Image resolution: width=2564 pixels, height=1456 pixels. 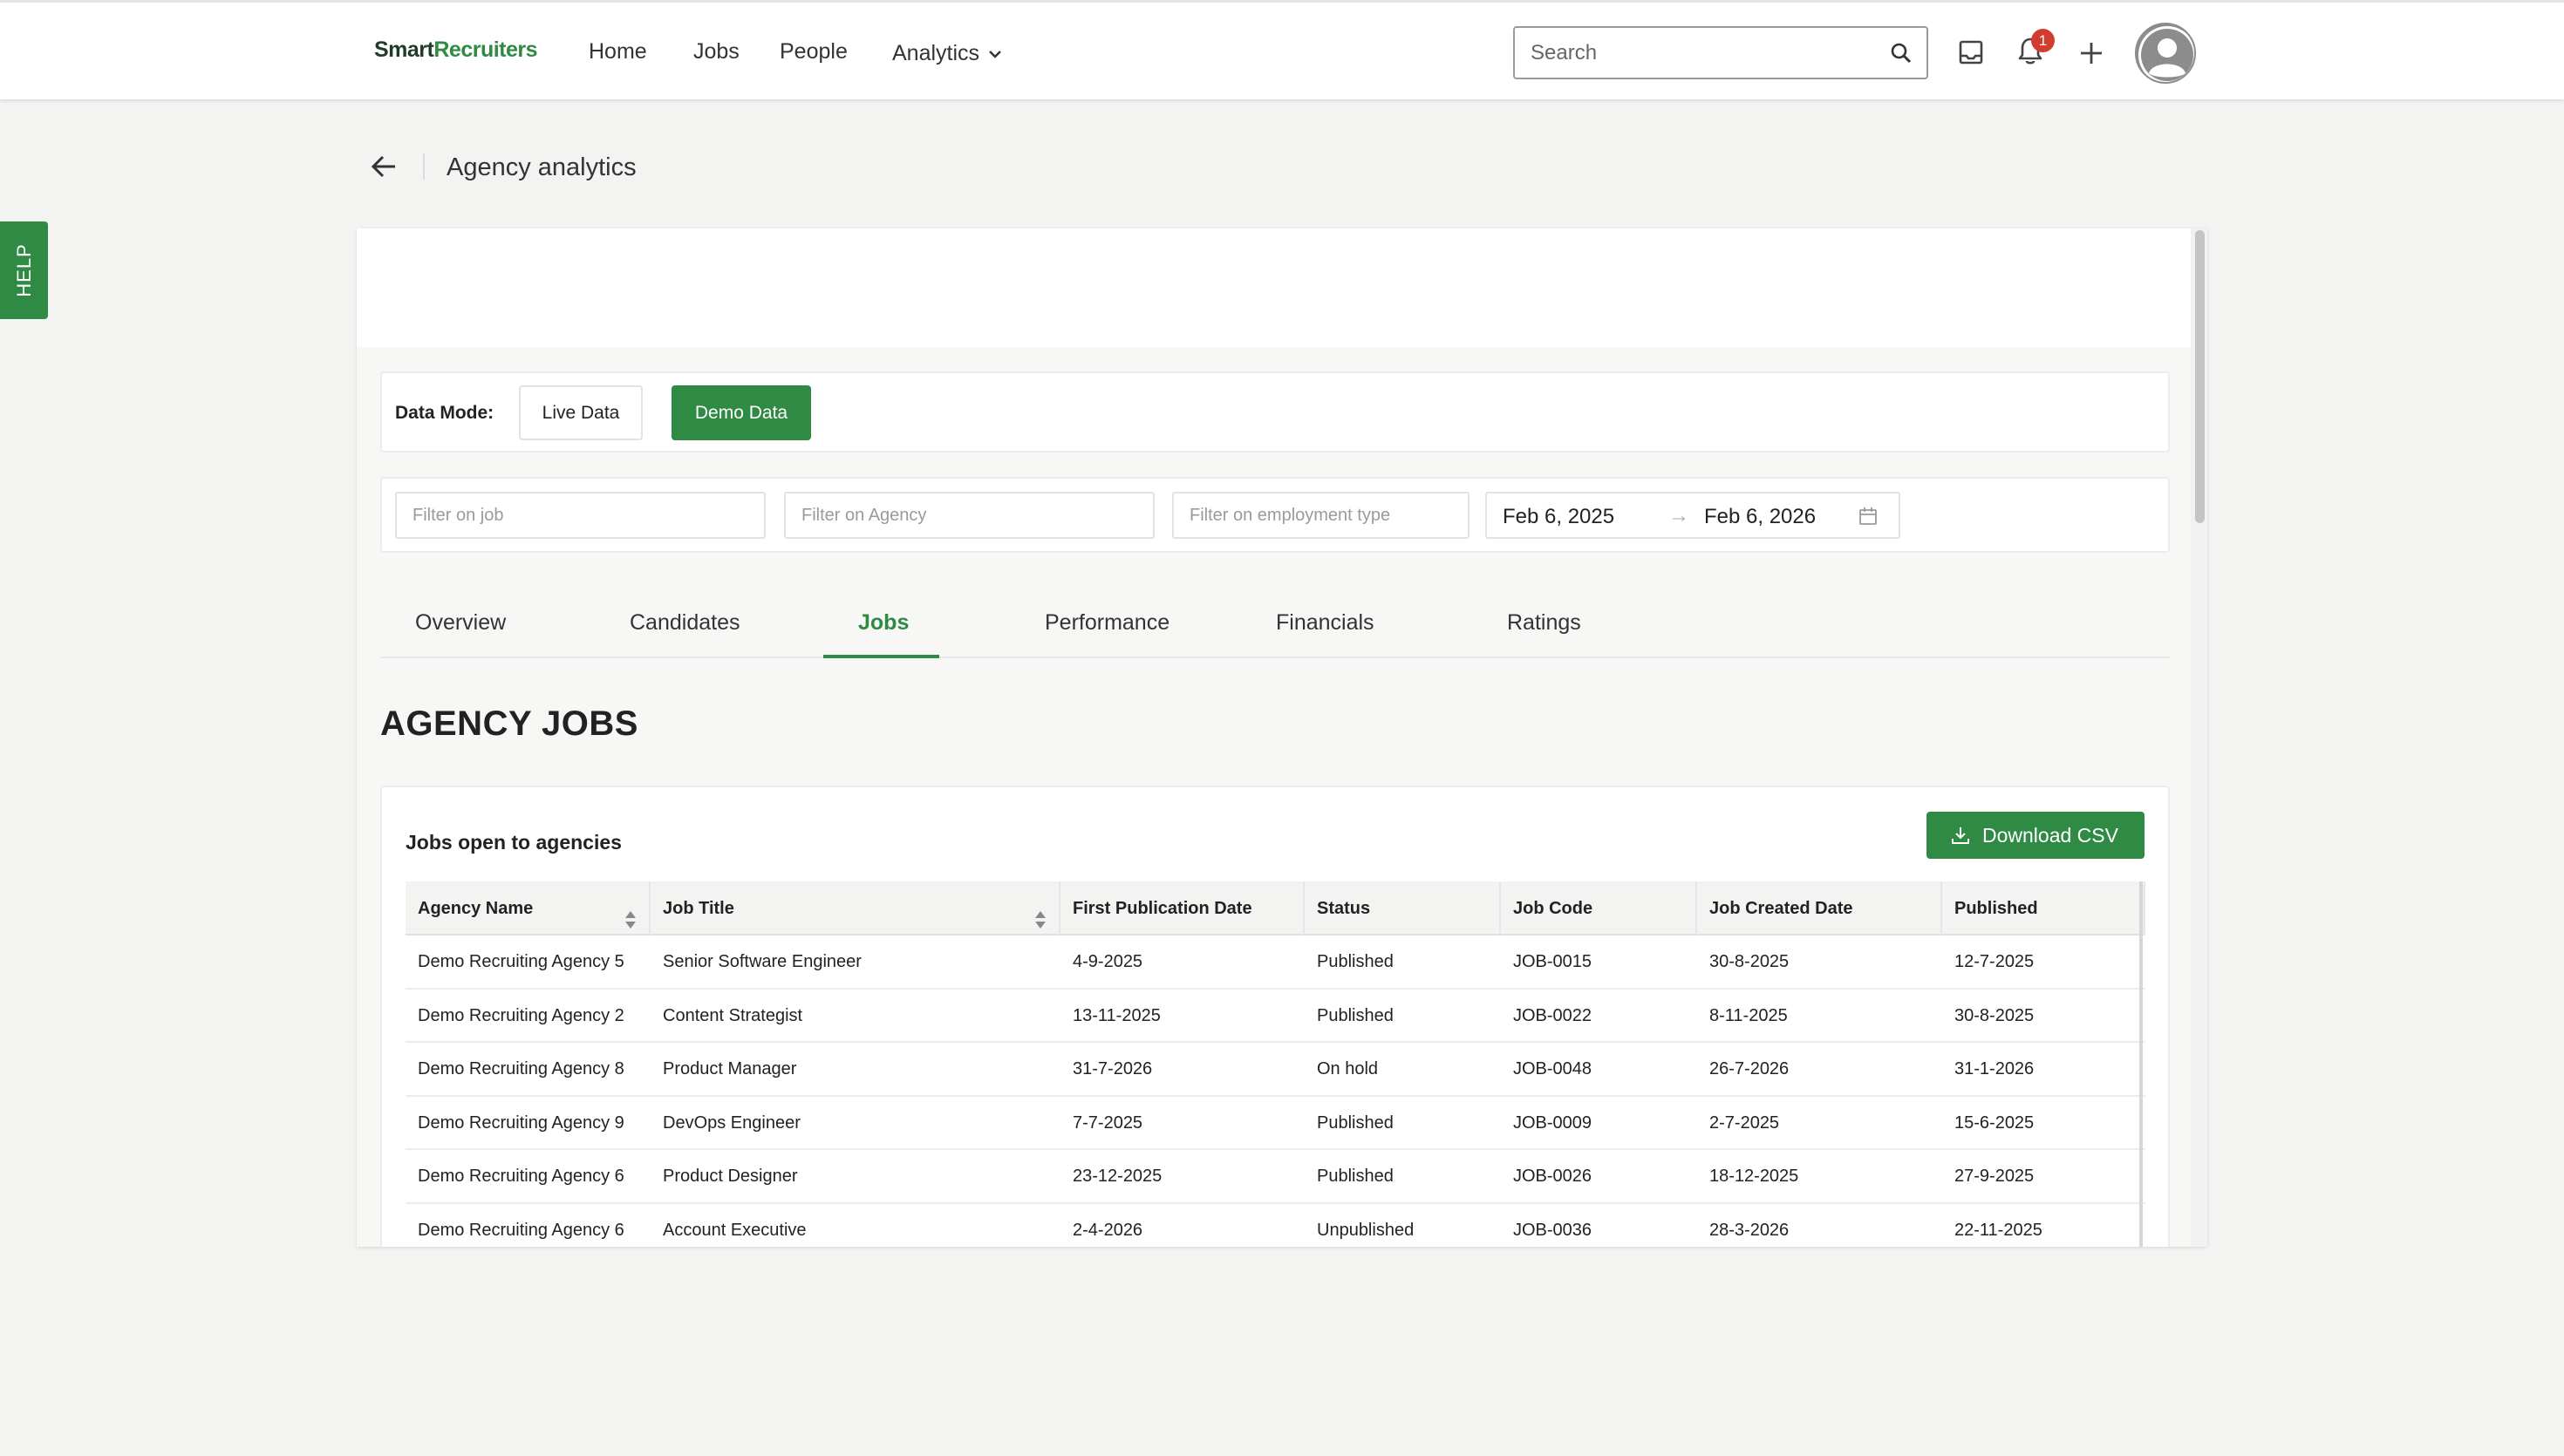 What do you see at coordinates (698, 908) in the screenshot?
I see `column-header-label: Job Title` at bounding box center [698, 908].